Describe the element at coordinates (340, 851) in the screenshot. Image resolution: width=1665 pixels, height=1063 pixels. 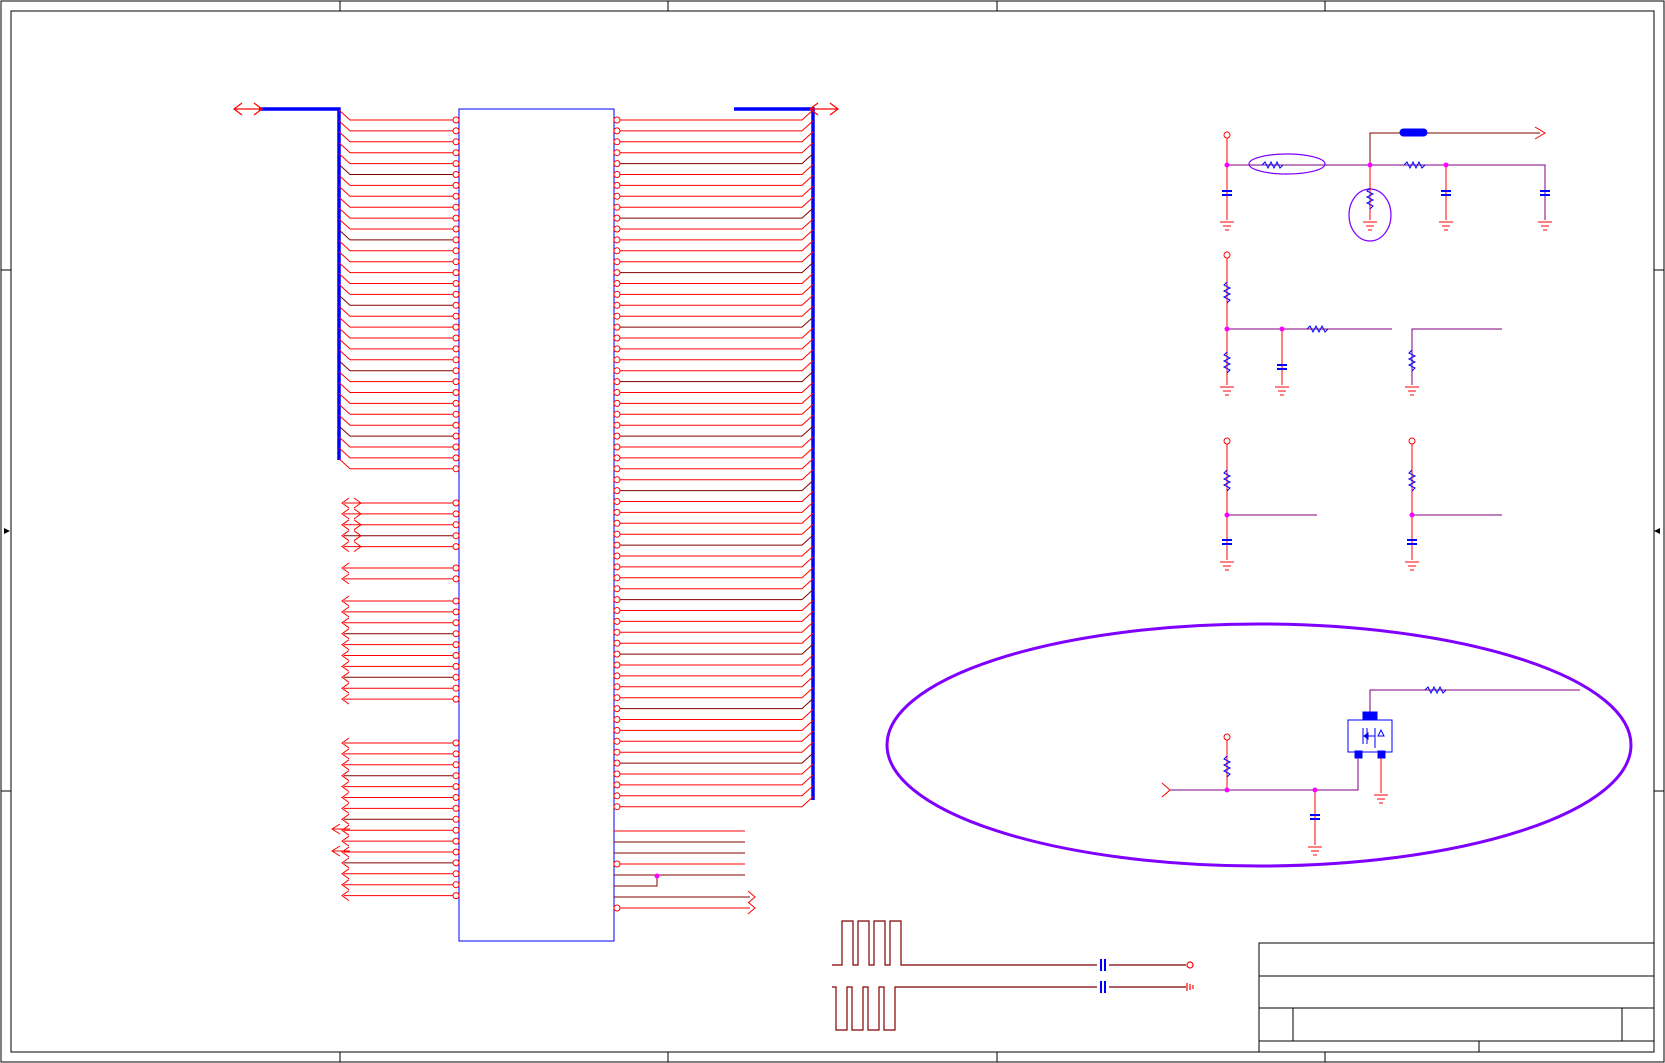
I see `bidir-port` at that location.